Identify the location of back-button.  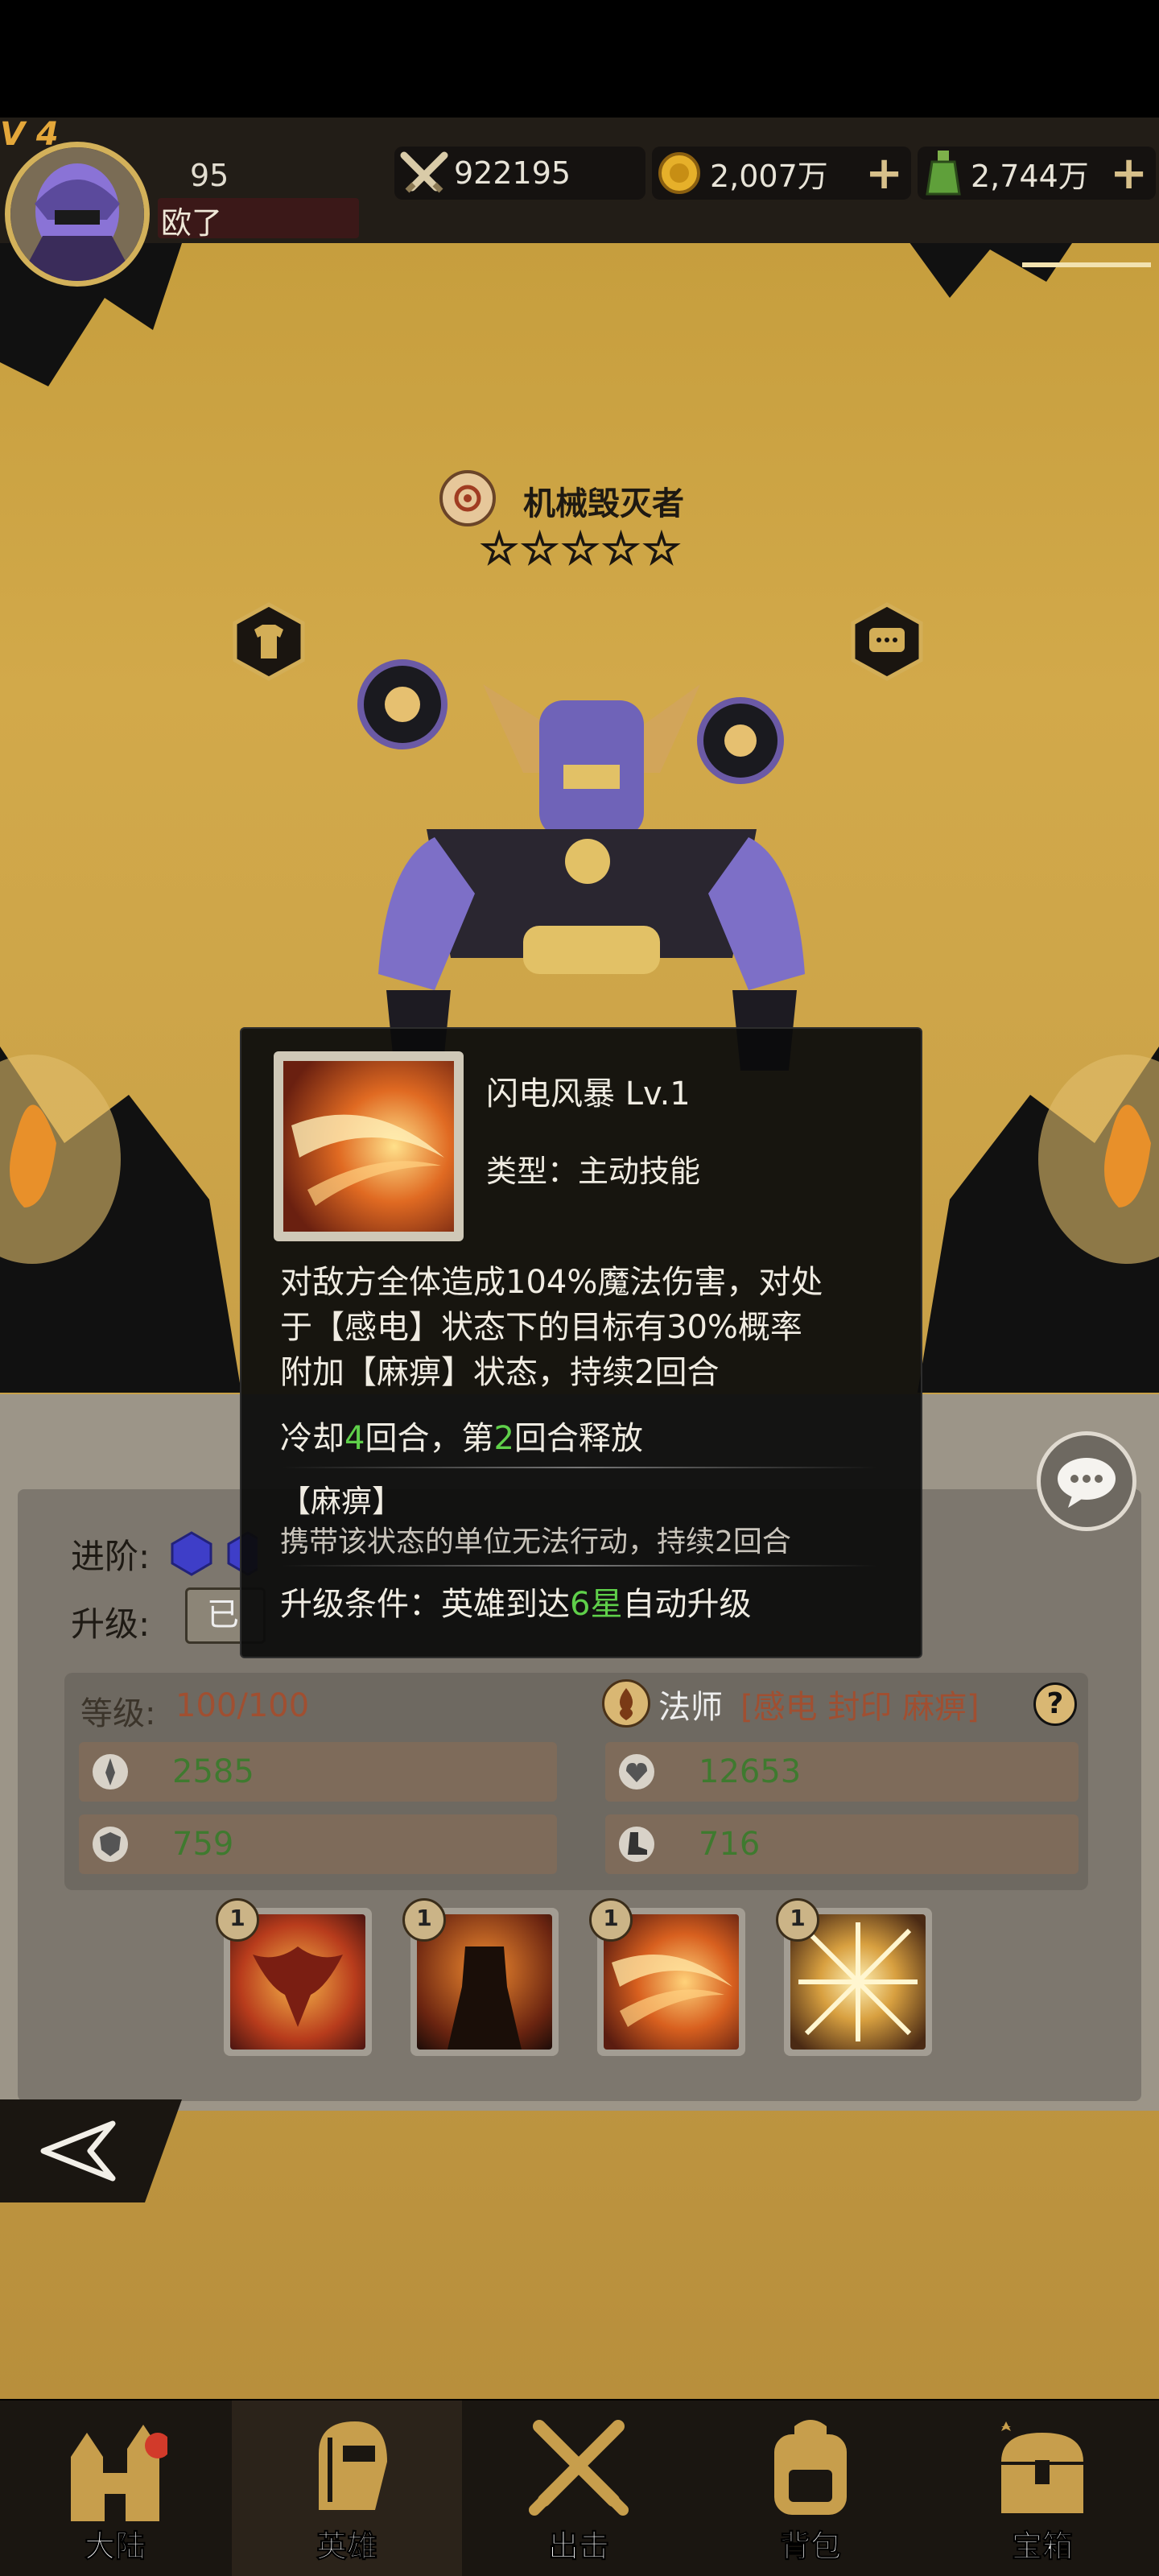
(92, 2151).